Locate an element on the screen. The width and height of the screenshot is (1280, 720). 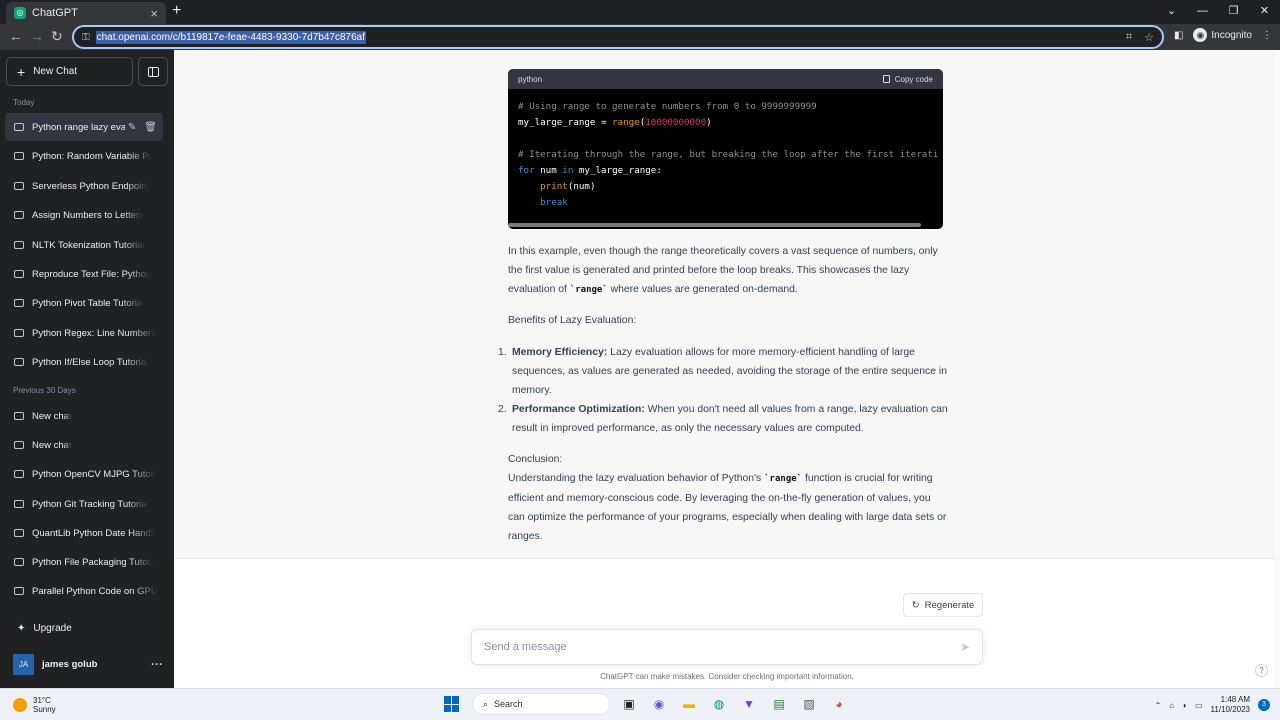
user-menu: JA james golub ··· is located at coordinates (88, 664).